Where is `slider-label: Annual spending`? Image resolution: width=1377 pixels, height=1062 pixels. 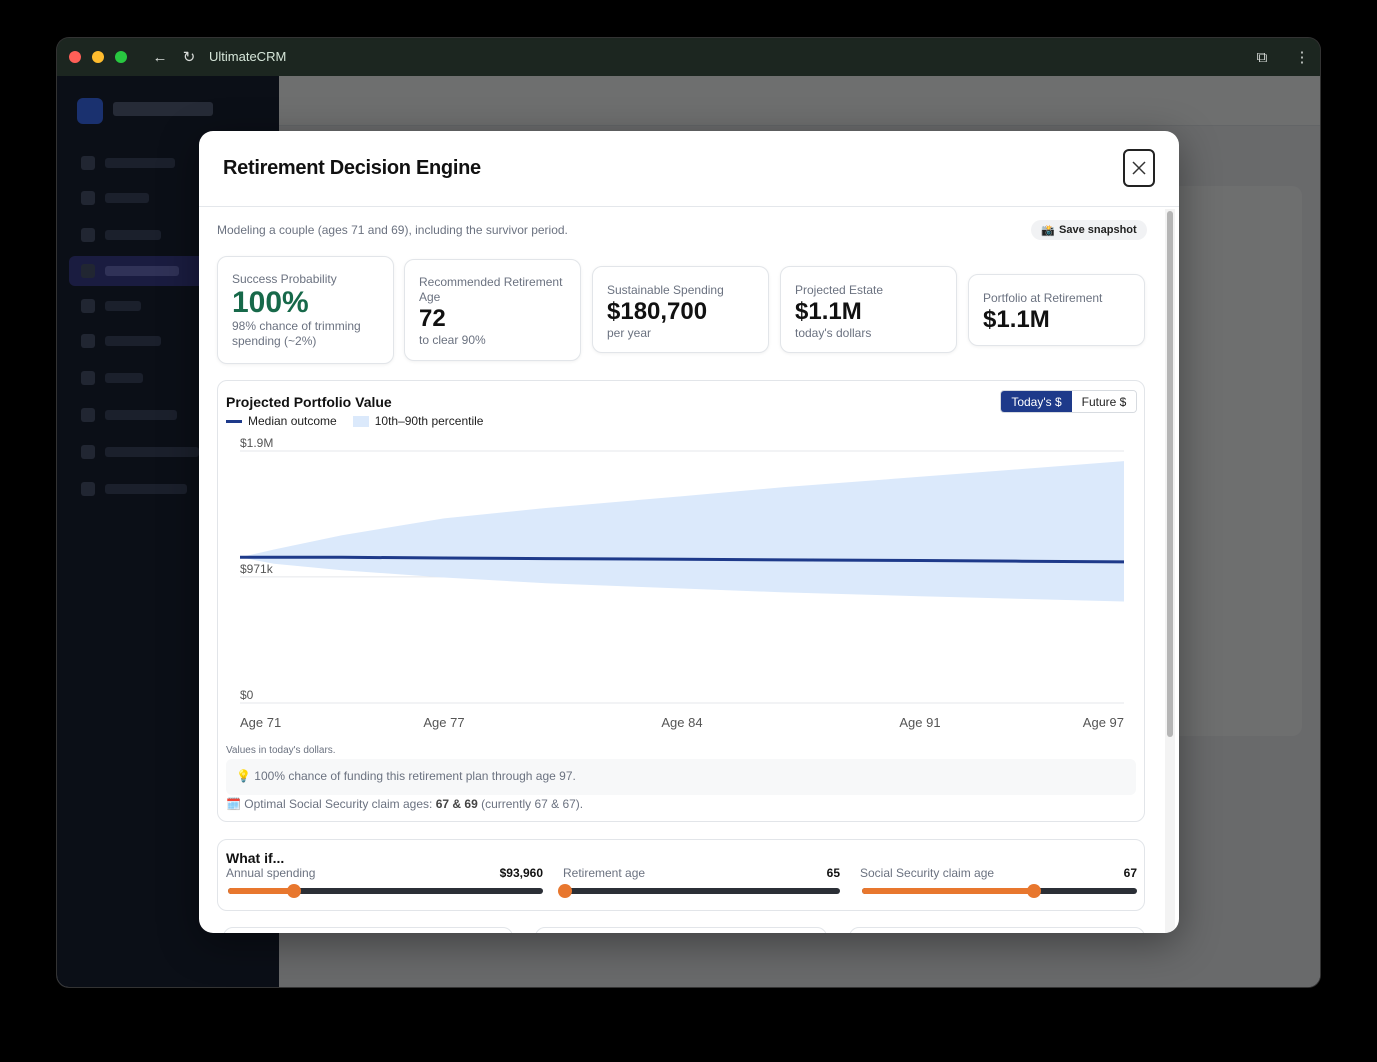
slider-label: Annual spending is located at coordinates (271, 873).